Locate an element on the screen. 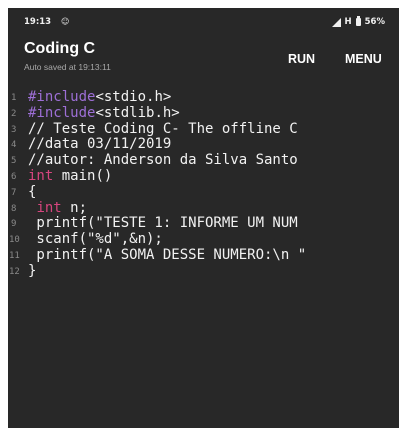 Image resolution: width=404 pixels, height=428 pixels. code-line: 2 #include<stdlib.h> is located at coordinates (203, 113).